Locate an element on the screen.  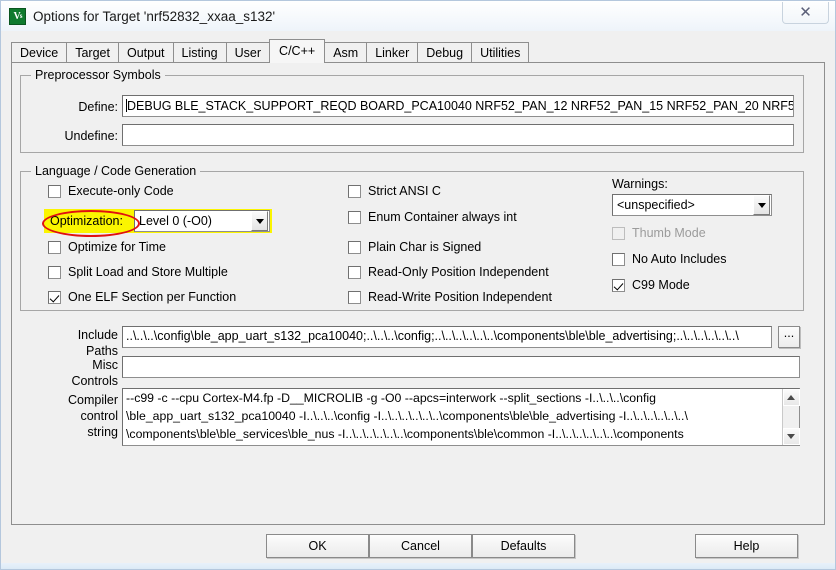
help-button: Help is located at coordinates (746, 546).